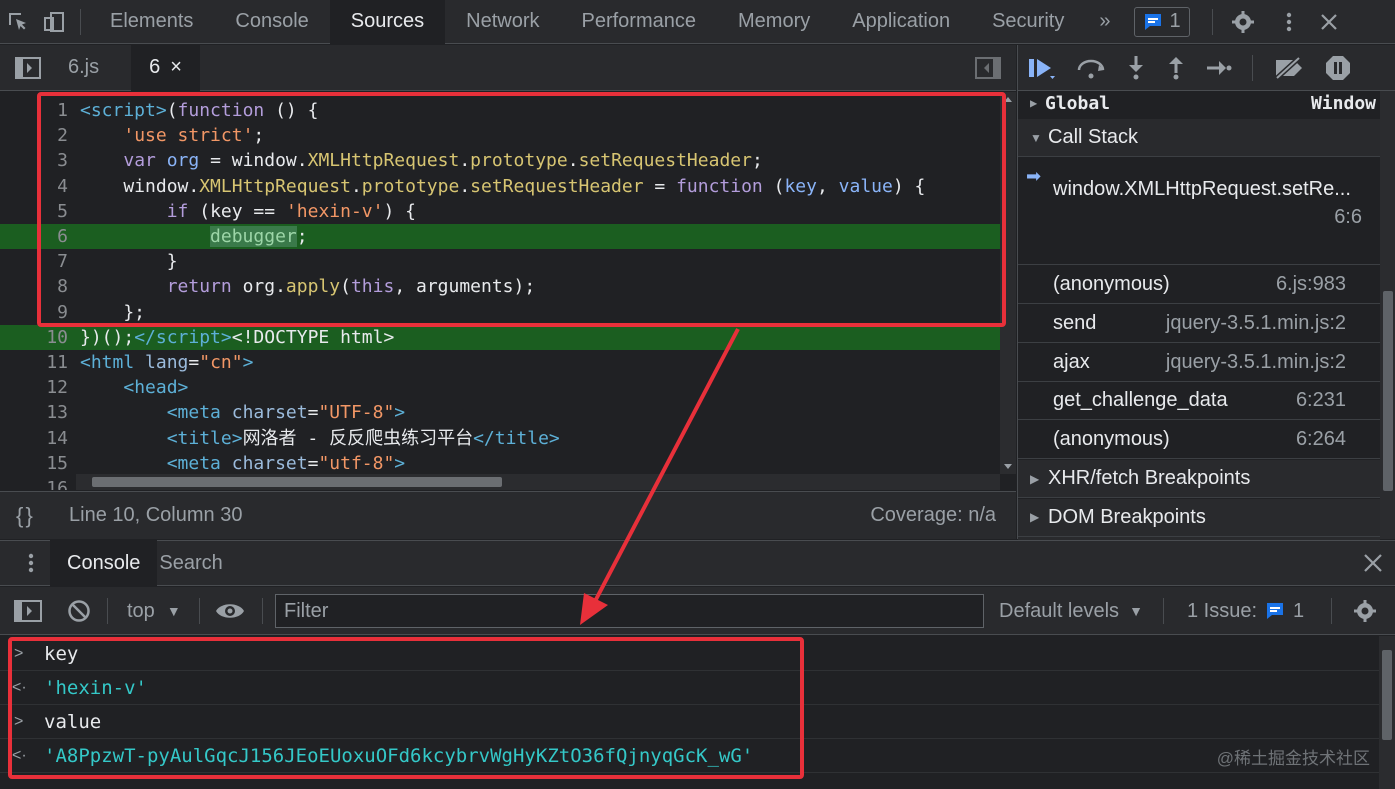 This screenshot has height=789, width=1395. What do you see at coordinates (538, 482) in the screenshot?
I see `horizontal-scrollbar` at bounding box center [538, 482].